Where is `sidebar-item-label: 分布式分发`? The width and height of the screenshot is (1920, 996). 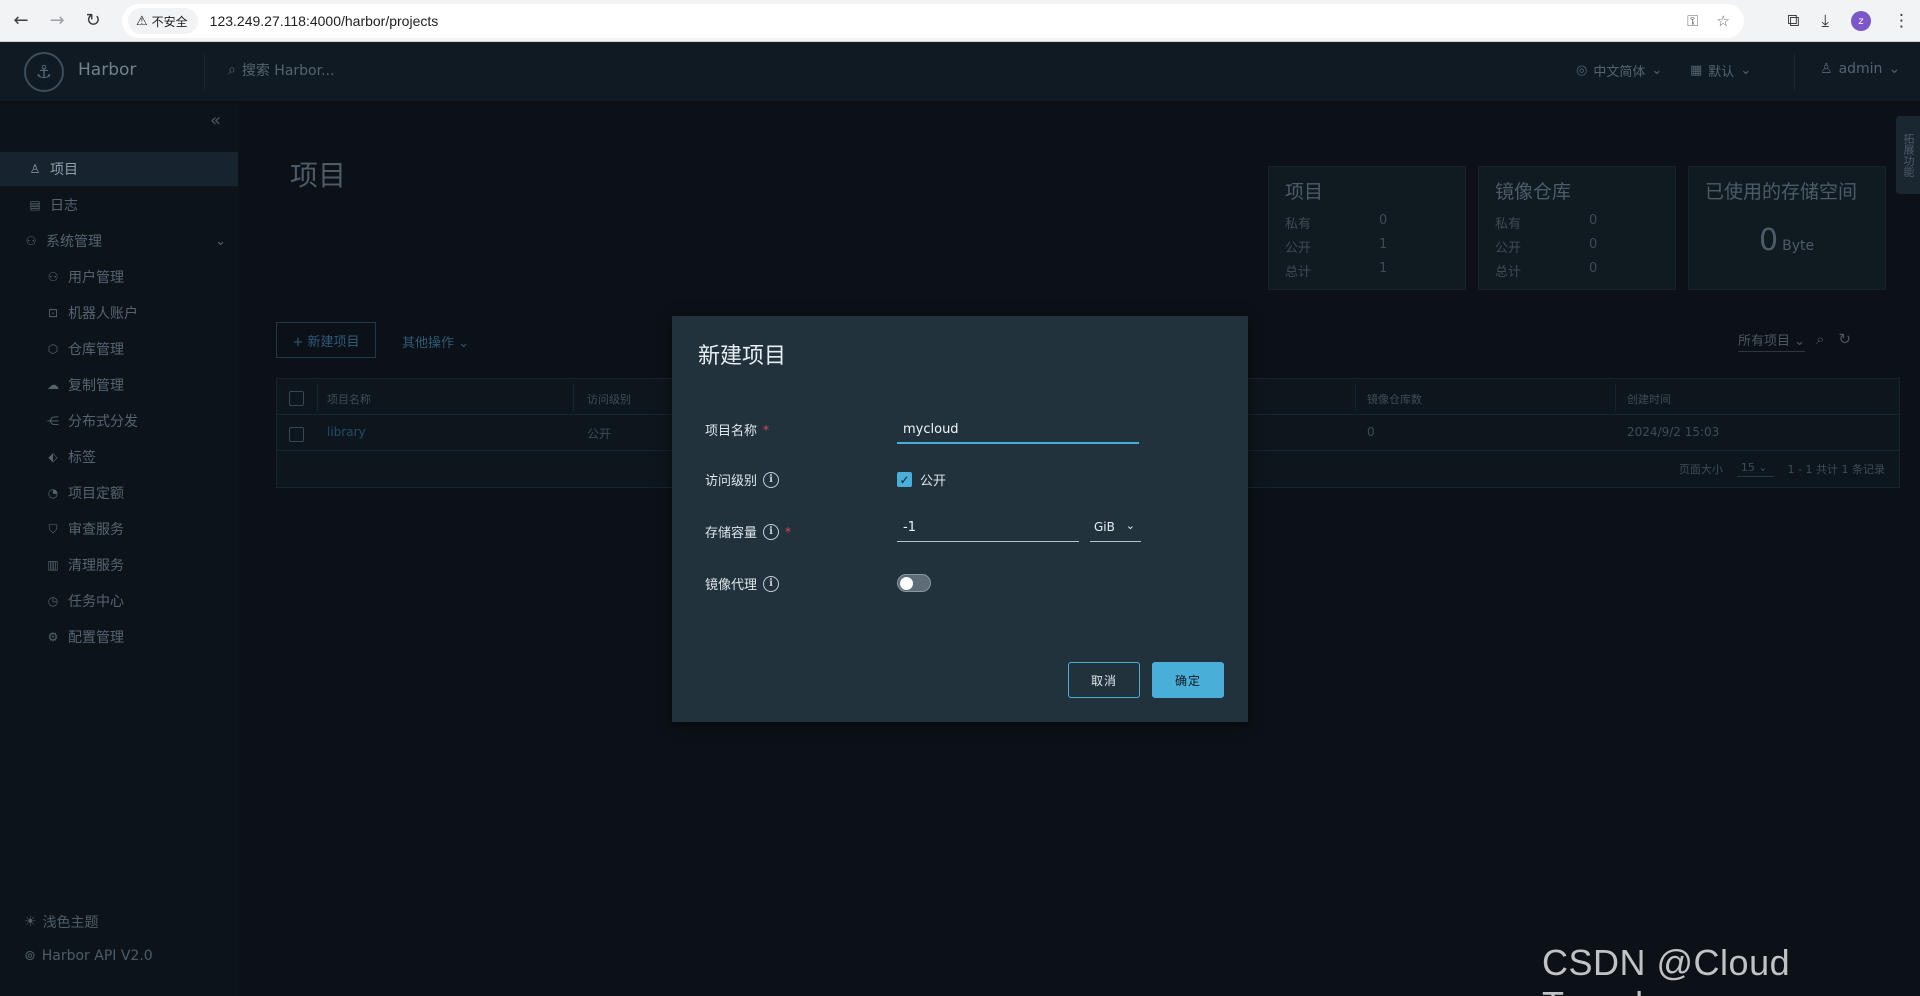 sidebar-item-label: 分布式分发 is located at coordinates (103, 422).